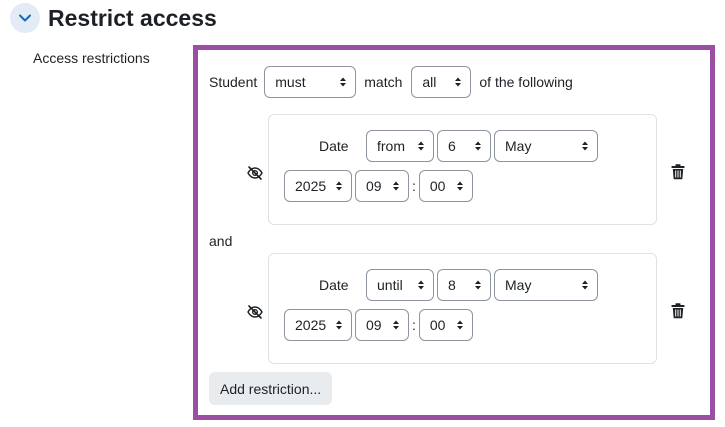 The image size is (725, 427). Describe the element at coordinates (390, 285) in the screenshot. I see `direction-value: until` at that location.